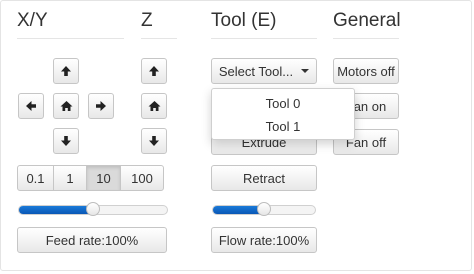 This screenshot has height=274, width=474. What do you see at coordinates (366, 38) in the screenshot?
I see `divider-general` at bounding box center [366, 38].